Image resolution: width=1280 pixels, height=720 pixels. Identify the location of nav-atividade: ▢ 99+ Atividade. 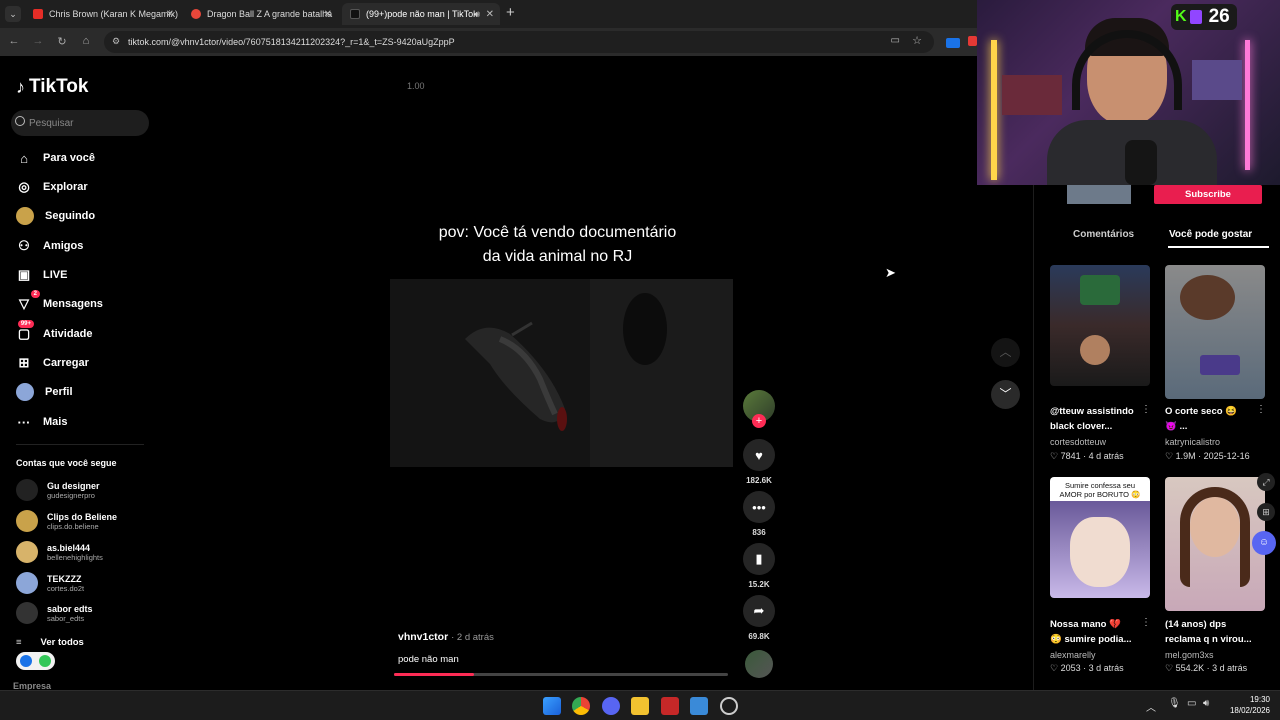
(54, 332).